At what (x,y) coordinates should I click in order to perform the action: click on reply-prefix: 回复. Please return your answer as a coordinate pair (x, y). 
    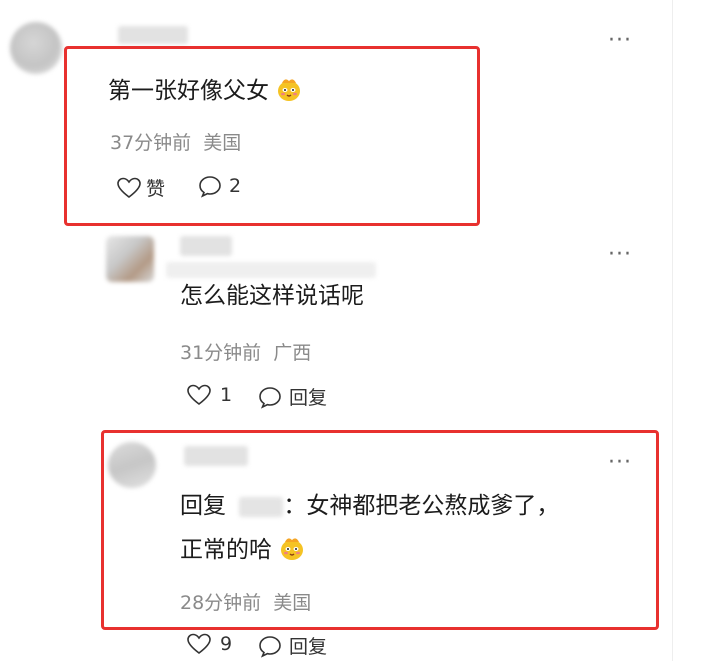
    Looking at the image, I should click on (203, 506).